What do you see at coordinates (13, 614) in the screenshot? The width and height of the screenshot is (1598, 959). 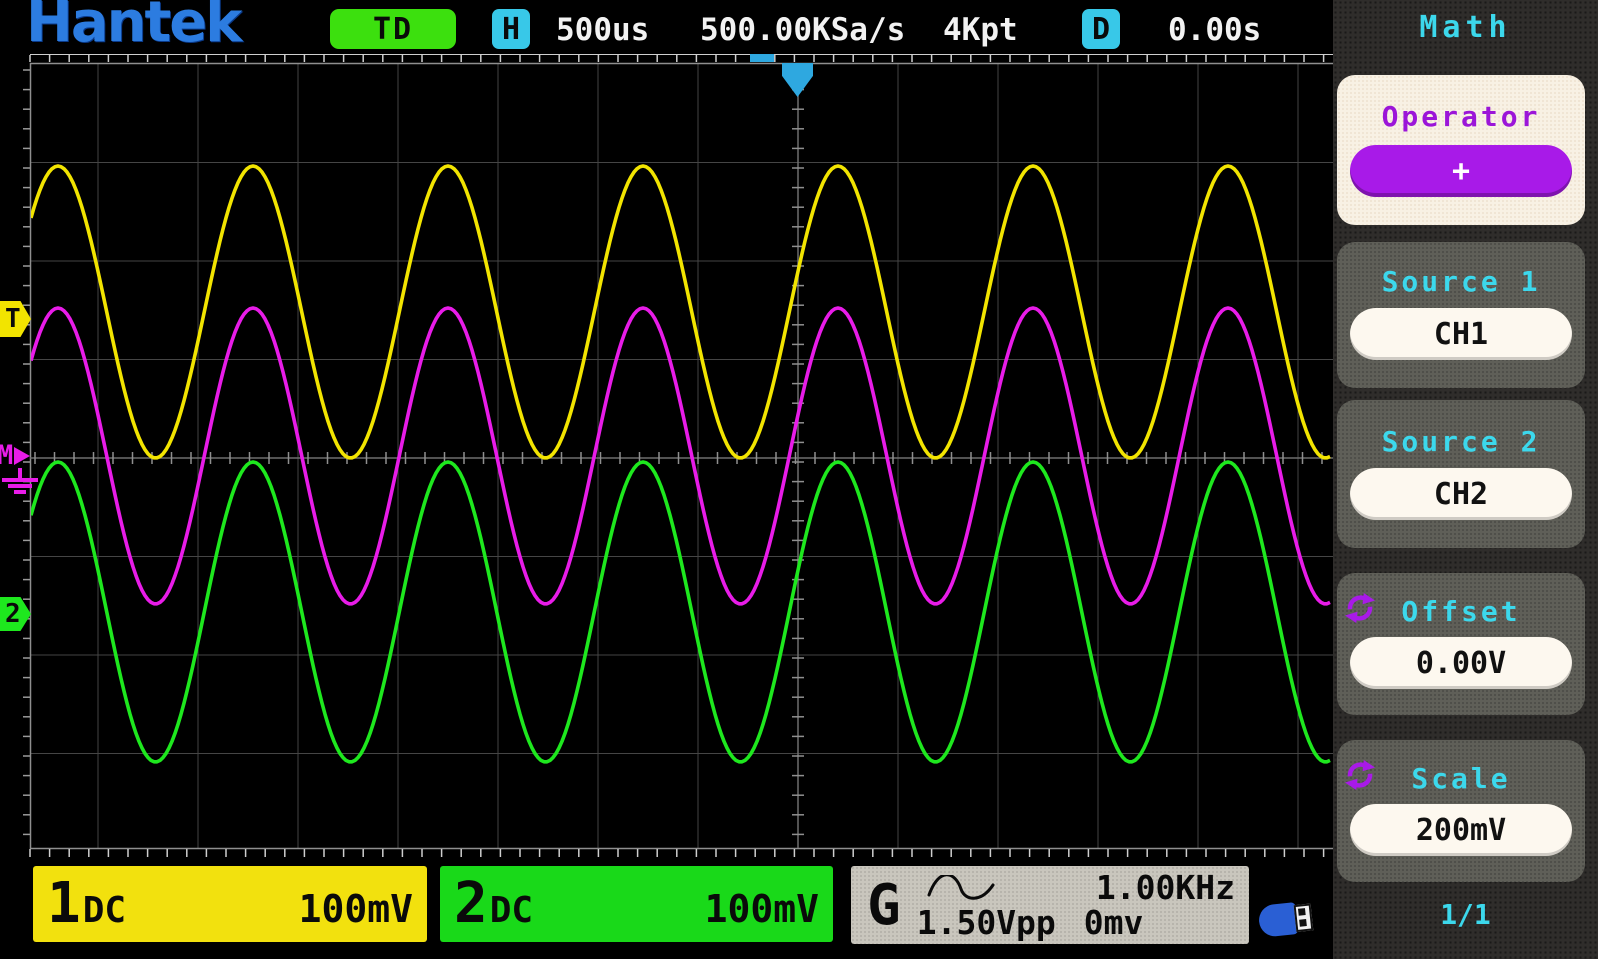 I see `channel2-marker-label: 2` at bounding box center [13, 614].